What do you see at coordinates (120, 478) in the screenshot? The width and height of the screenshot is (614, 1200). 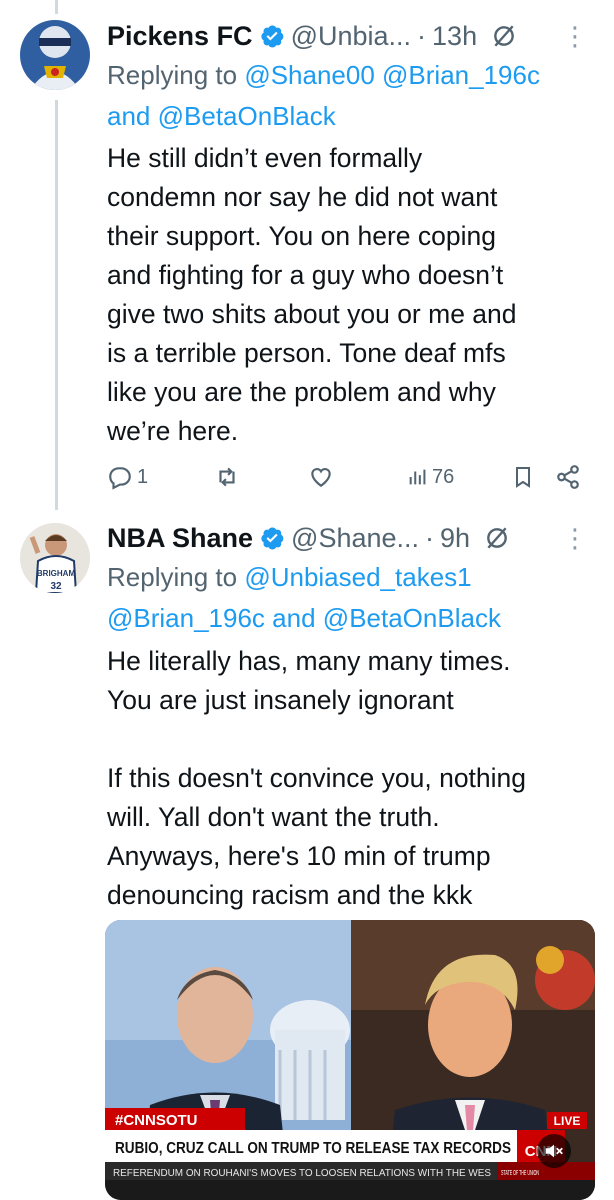 I see `reply-icon` at bounding box center [120, 478].